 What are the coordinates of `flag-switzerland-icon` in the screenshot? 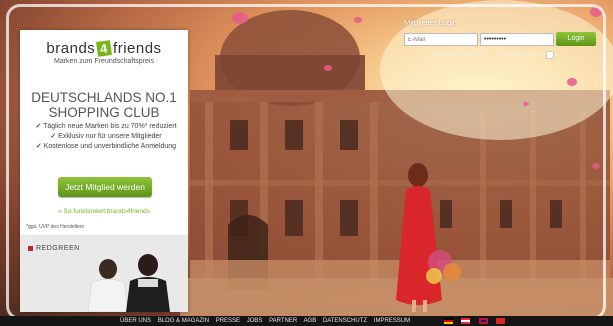 It's located at (501, 321).